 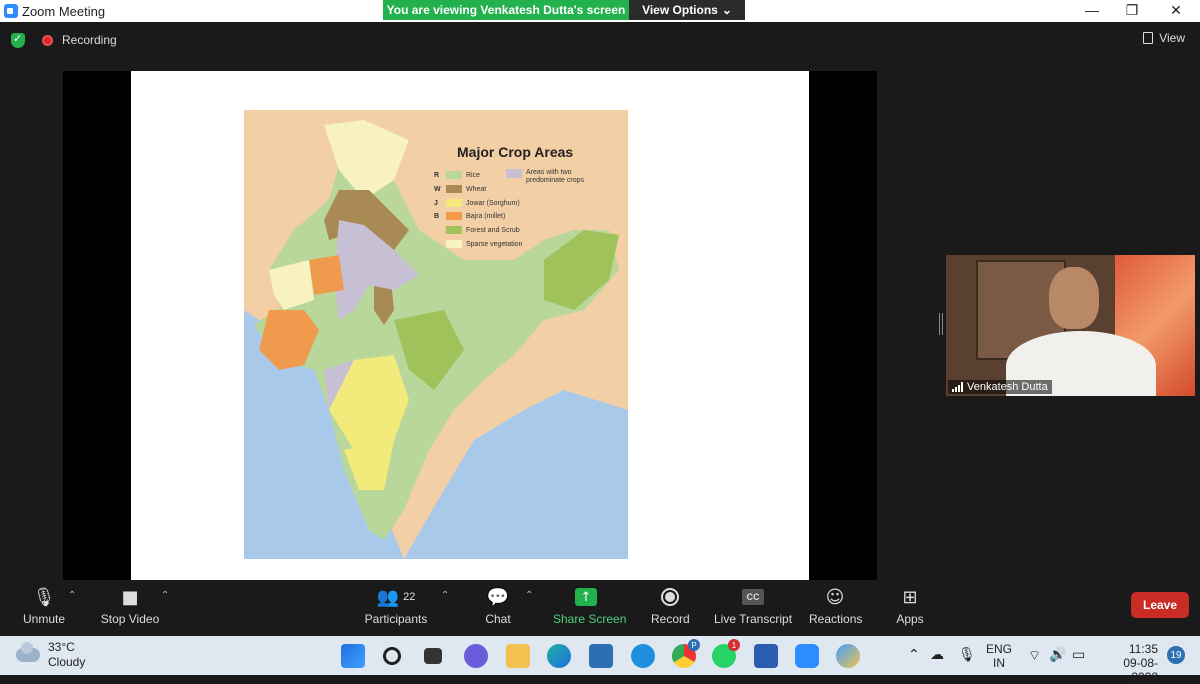 What do you see at coordinates (643, 656) in the screenshot?
I see `help-icon` at bounding box center [643, 656].